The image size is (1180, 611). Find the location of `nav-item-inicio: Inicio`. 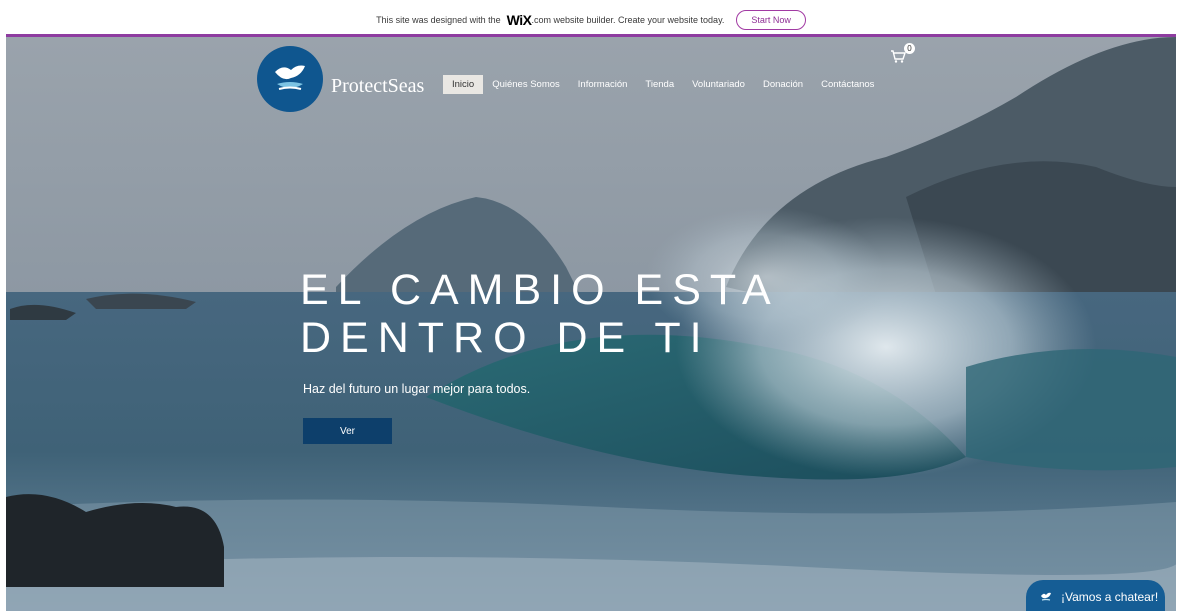

nav-item-inicio: Inicio is located at coordinates (463, 84).